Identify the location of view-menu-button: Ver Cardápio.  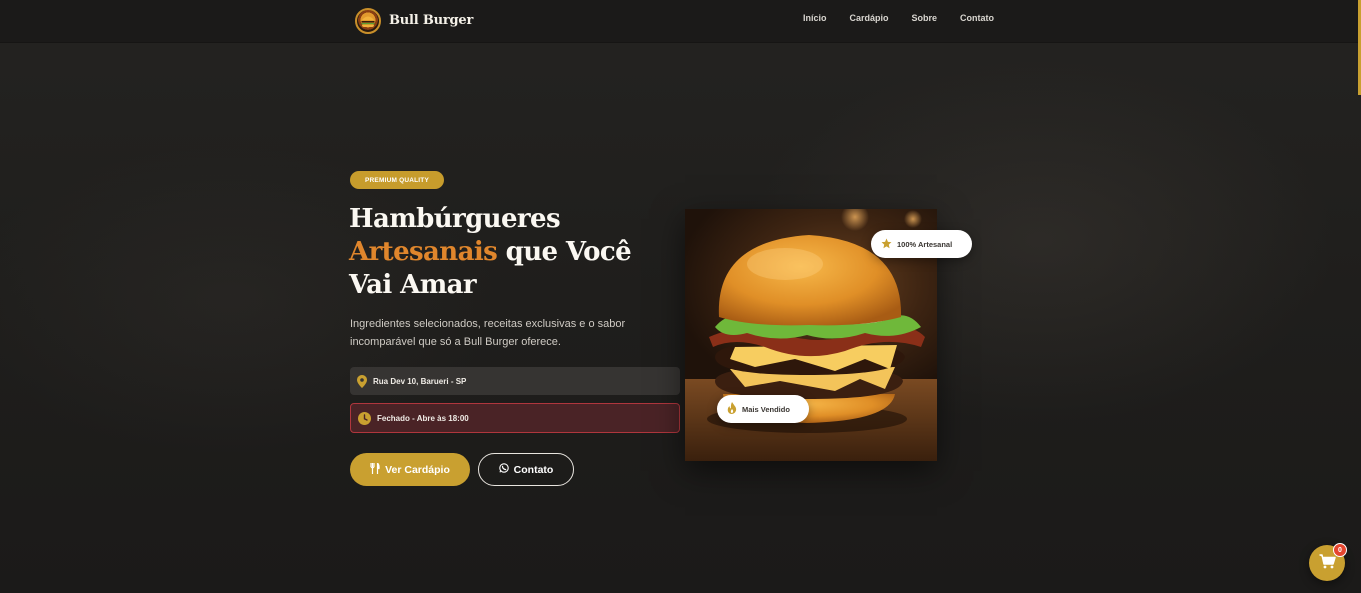
(410, 469).